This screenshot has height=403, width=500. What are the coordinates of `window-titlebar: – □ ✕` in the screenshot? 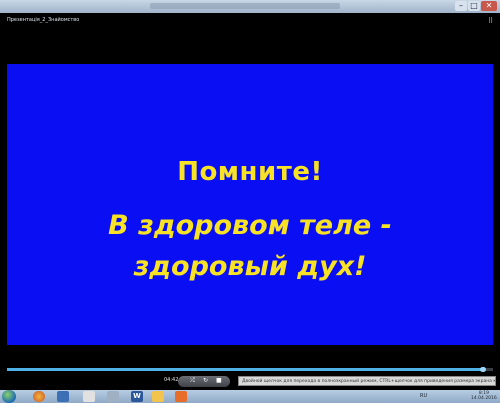 It's located at (250, 6).